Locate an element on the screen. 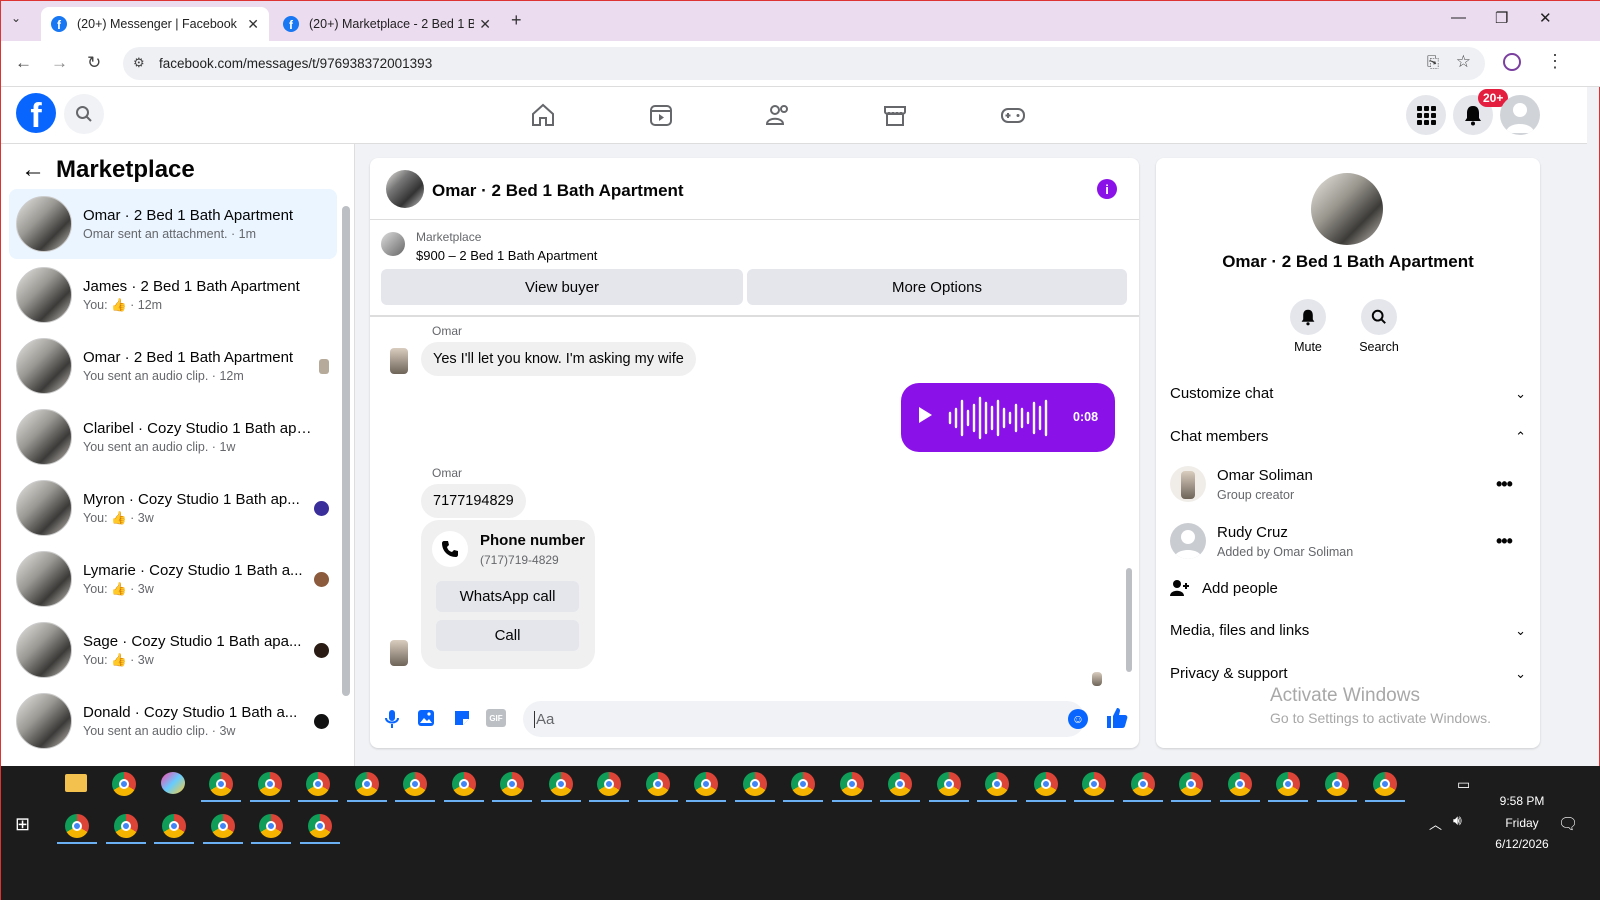 This screenshot has height=900, width=1600. volume-icon: 🔊︎ is located at coordinates (1457, 820).